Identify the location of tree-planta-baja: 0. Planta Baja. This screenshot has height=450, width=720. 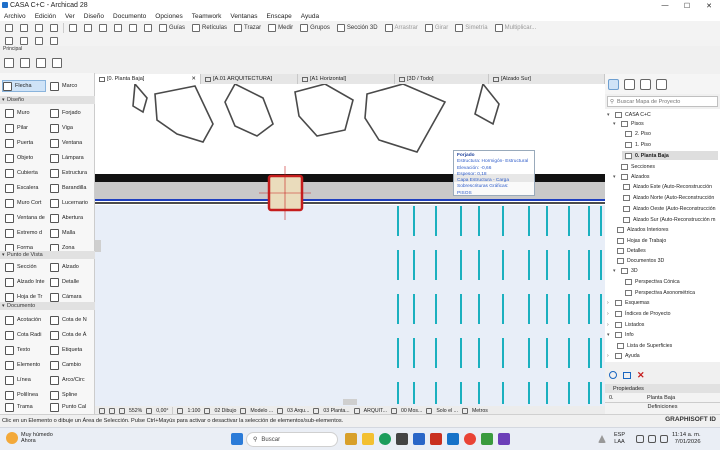
(670, 155).